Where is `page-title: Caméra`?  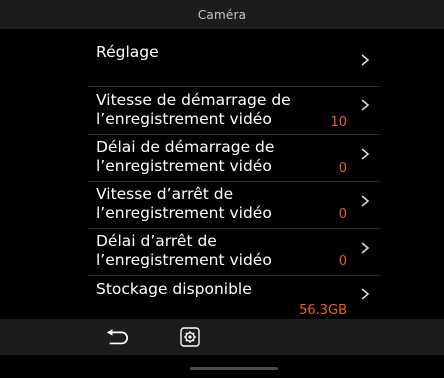 page-title: Caméra is located at coordinates (222, 14).